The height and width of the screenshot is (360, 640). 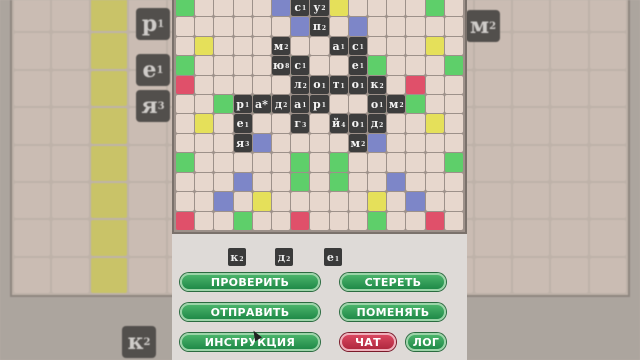 What do you see at coordinates (319, 26) in the screenshot?
I see `board-cell: п2` at bounding box center [319, 26].